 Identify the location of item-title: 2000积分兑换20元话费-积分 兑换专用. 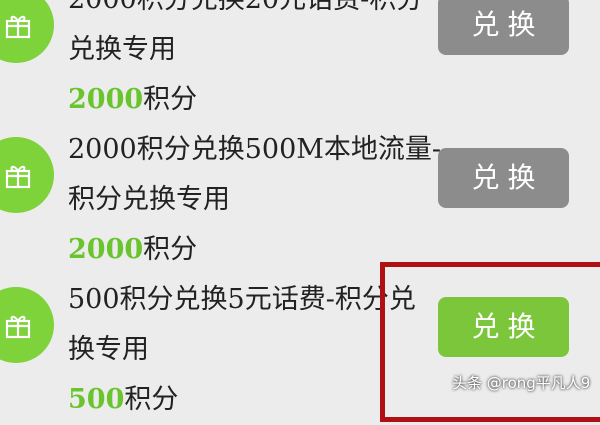
(258, 37).